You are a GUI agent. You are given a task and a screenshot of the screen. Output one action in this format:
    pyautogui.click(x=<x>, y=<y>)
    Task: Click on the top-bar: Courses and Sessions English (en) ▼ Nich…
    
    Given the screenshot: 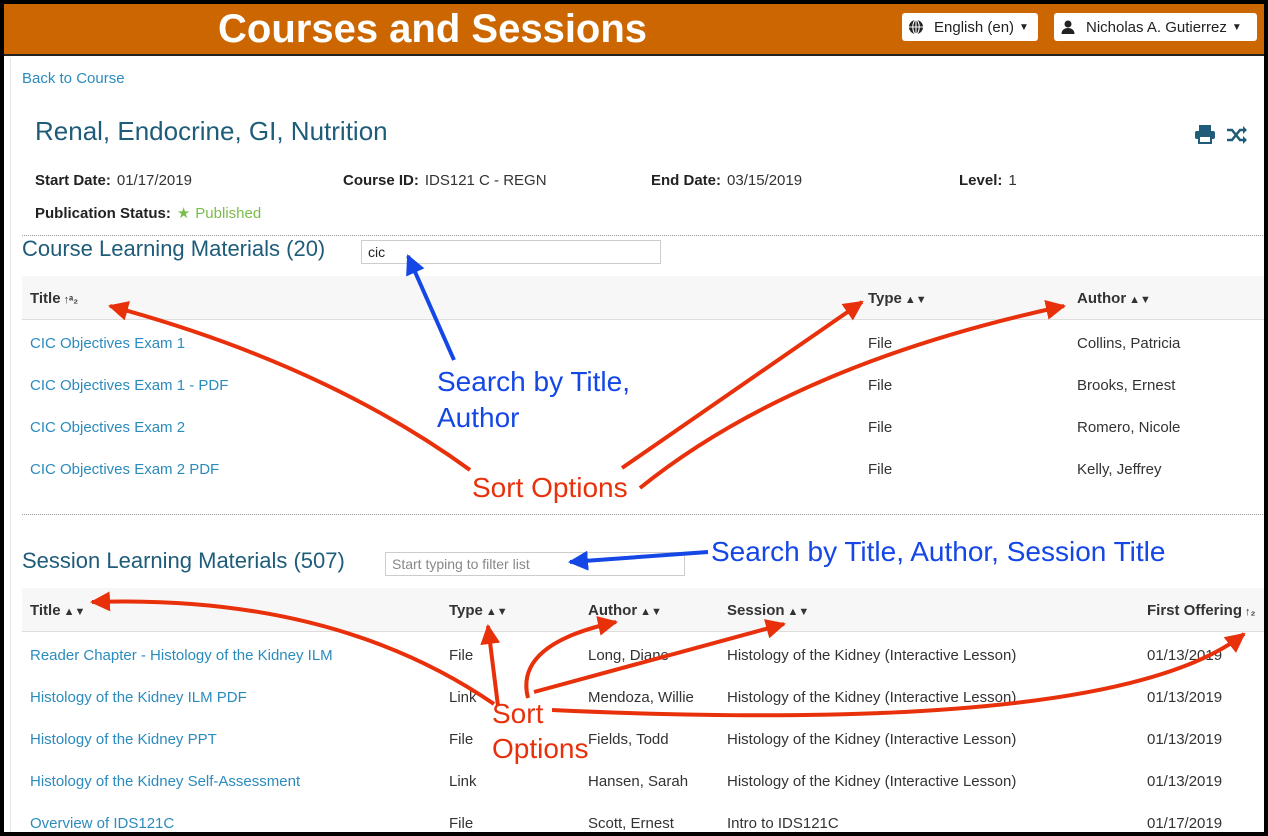 What is the action you would take?
    pyautogui.click(x=634, y=30)
    